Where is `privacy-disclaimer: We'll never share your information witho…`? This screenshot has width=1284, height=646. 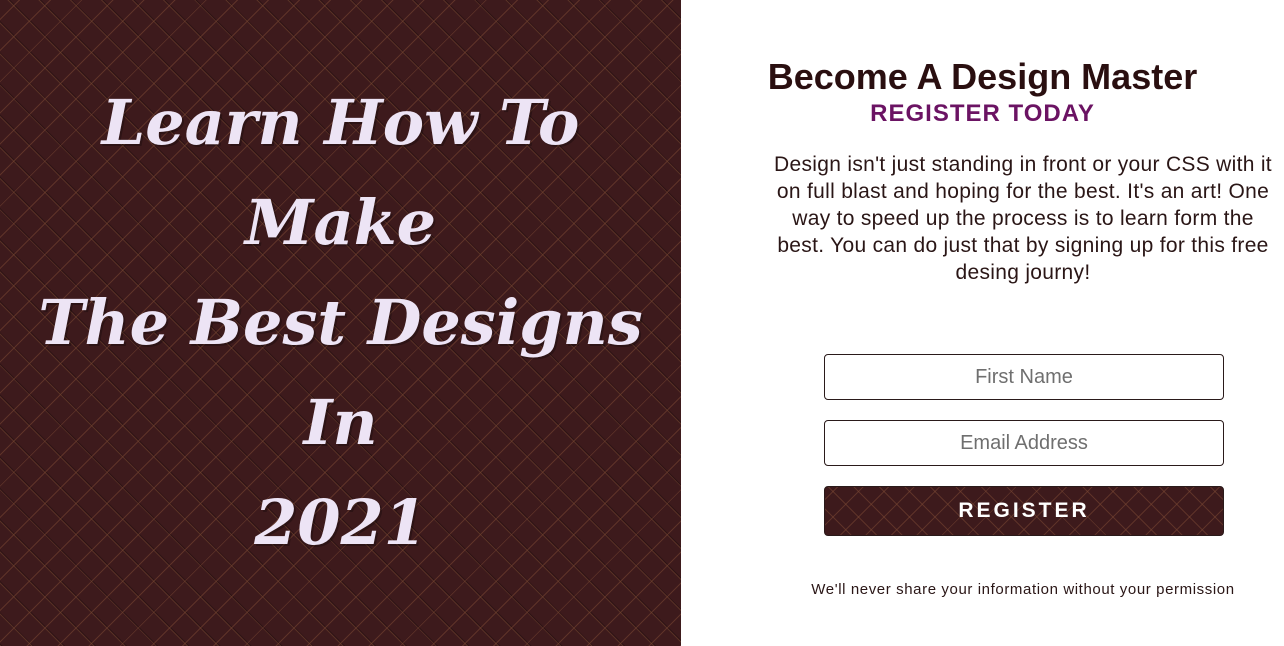
privacy-disclaimer: We'll never share your information witho… is located at coordinates (1023, 589).